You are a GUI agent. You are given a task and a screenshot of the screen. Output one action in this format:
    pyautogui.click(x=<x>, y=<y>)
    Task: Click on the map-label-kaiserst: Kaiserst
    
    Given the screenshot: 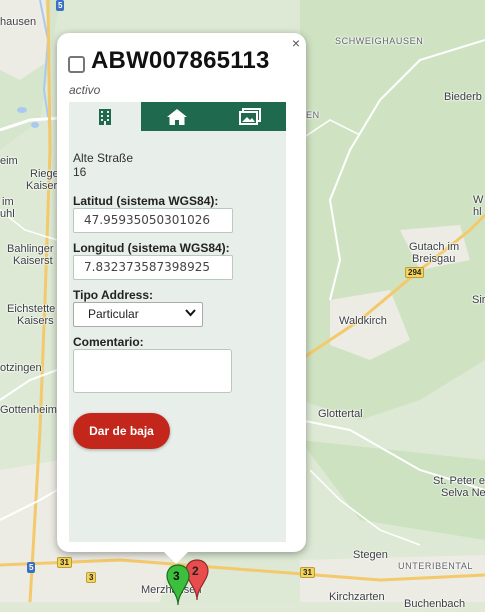 What is the action you would take?
    pyautogui.click(x=33, y=261)
    